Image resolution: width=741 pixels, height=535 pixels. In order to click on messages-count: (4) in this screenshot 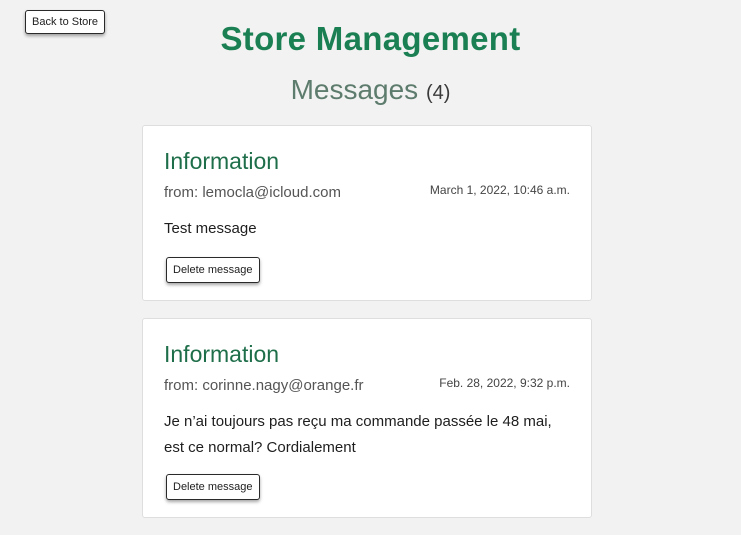, I will do `click(438, 93)`.